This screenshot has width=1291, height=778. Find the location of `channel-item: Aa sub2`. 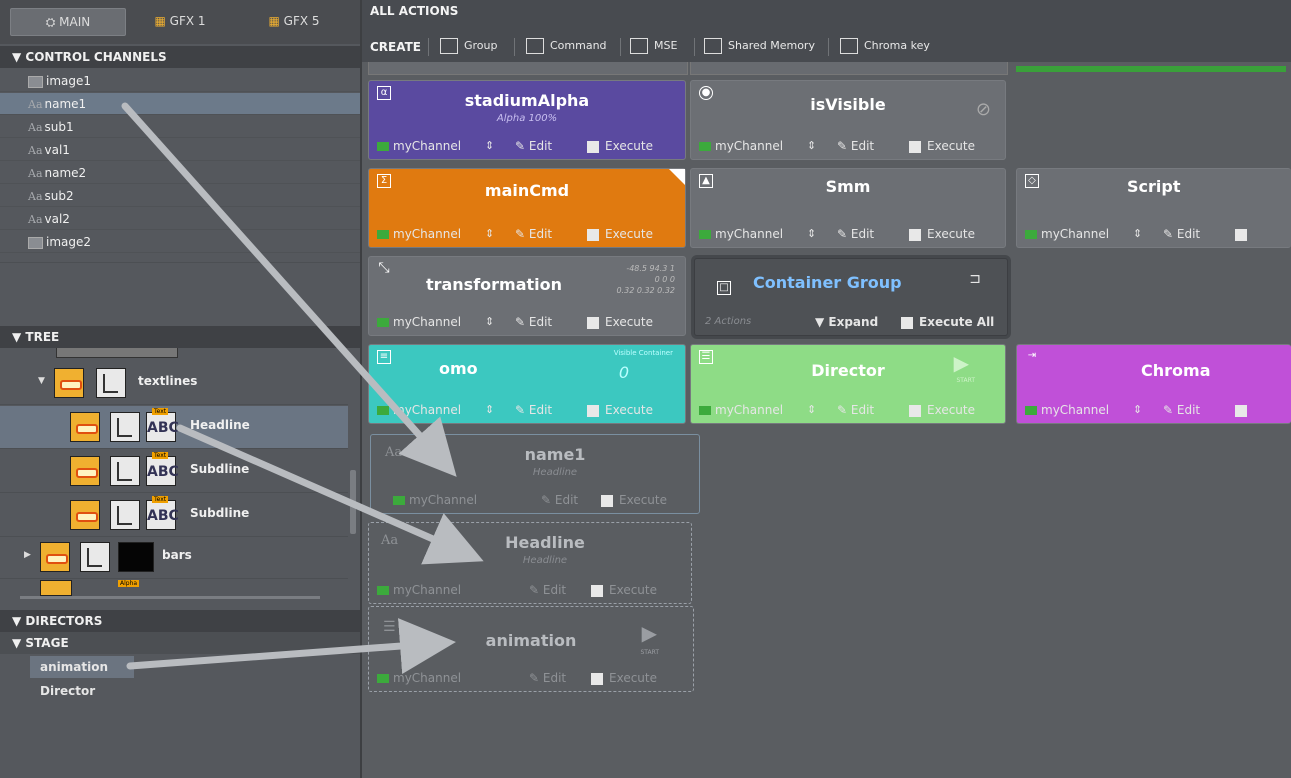

channel-item: Aa sub2 is located at coordinates (180, 196).